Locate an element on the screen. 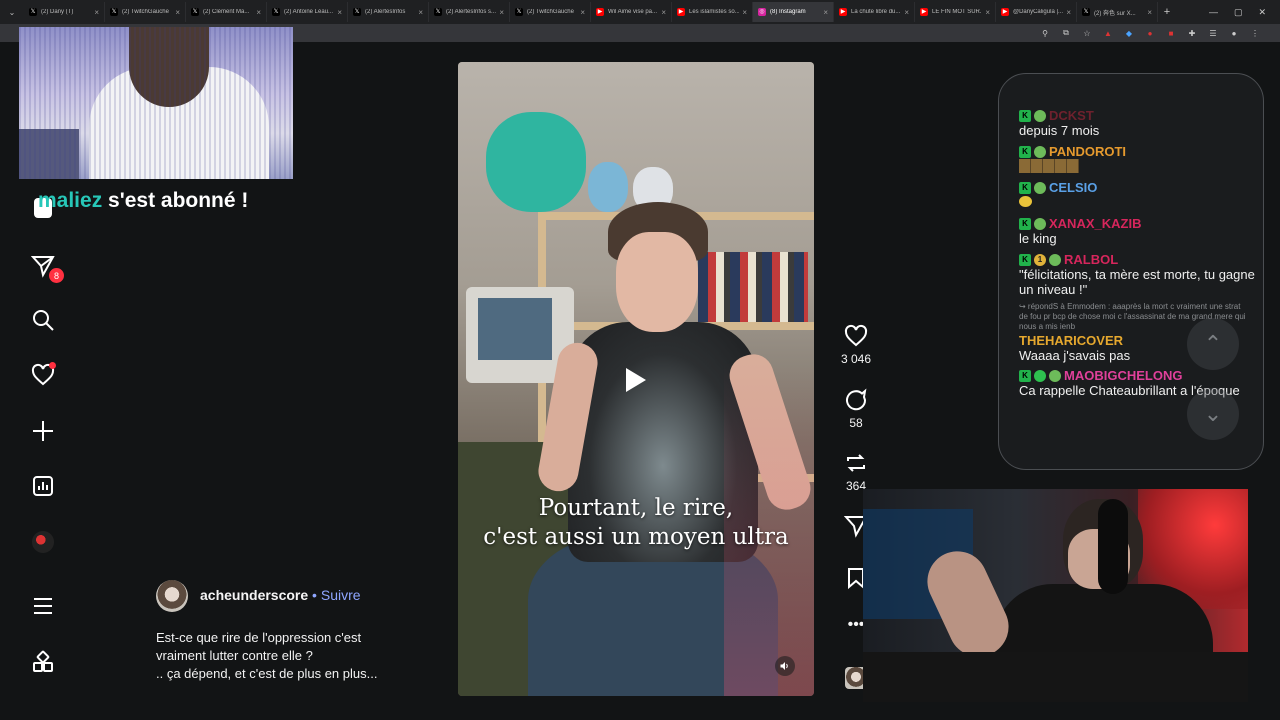  messages-icon: 8 is located at coordinates (47, 268).